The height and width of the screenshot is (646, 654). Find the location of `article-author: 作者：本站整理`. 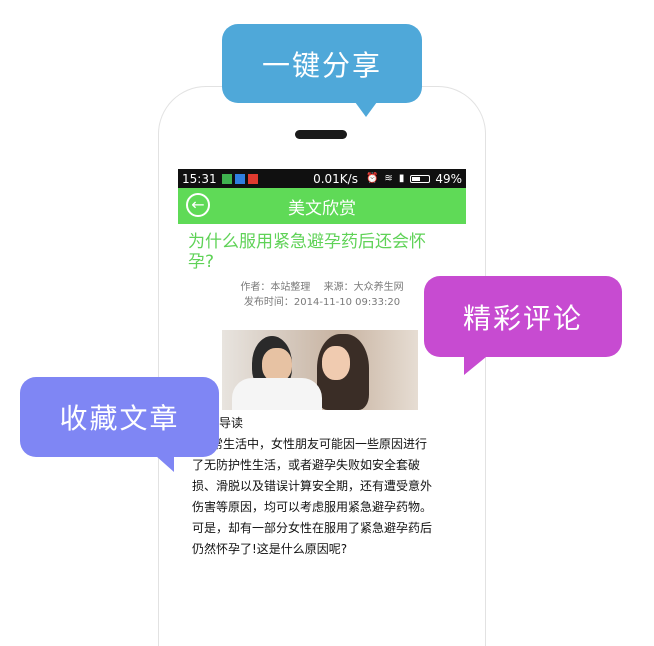

article-author: 作者：本站整理 is located at coordinates (275, 287).